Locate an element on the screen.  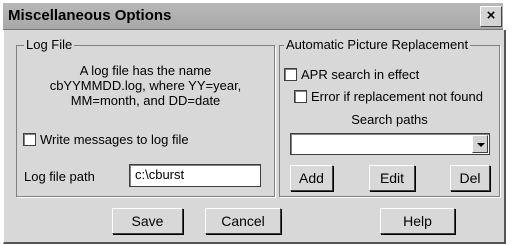
delete-path-button: Del is located at coordinates (470, 178).